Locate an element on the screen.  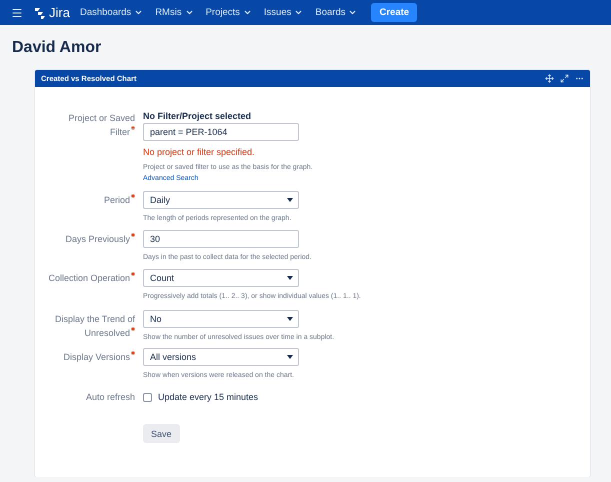
field-label: Period is located at coordinates (119, 206).